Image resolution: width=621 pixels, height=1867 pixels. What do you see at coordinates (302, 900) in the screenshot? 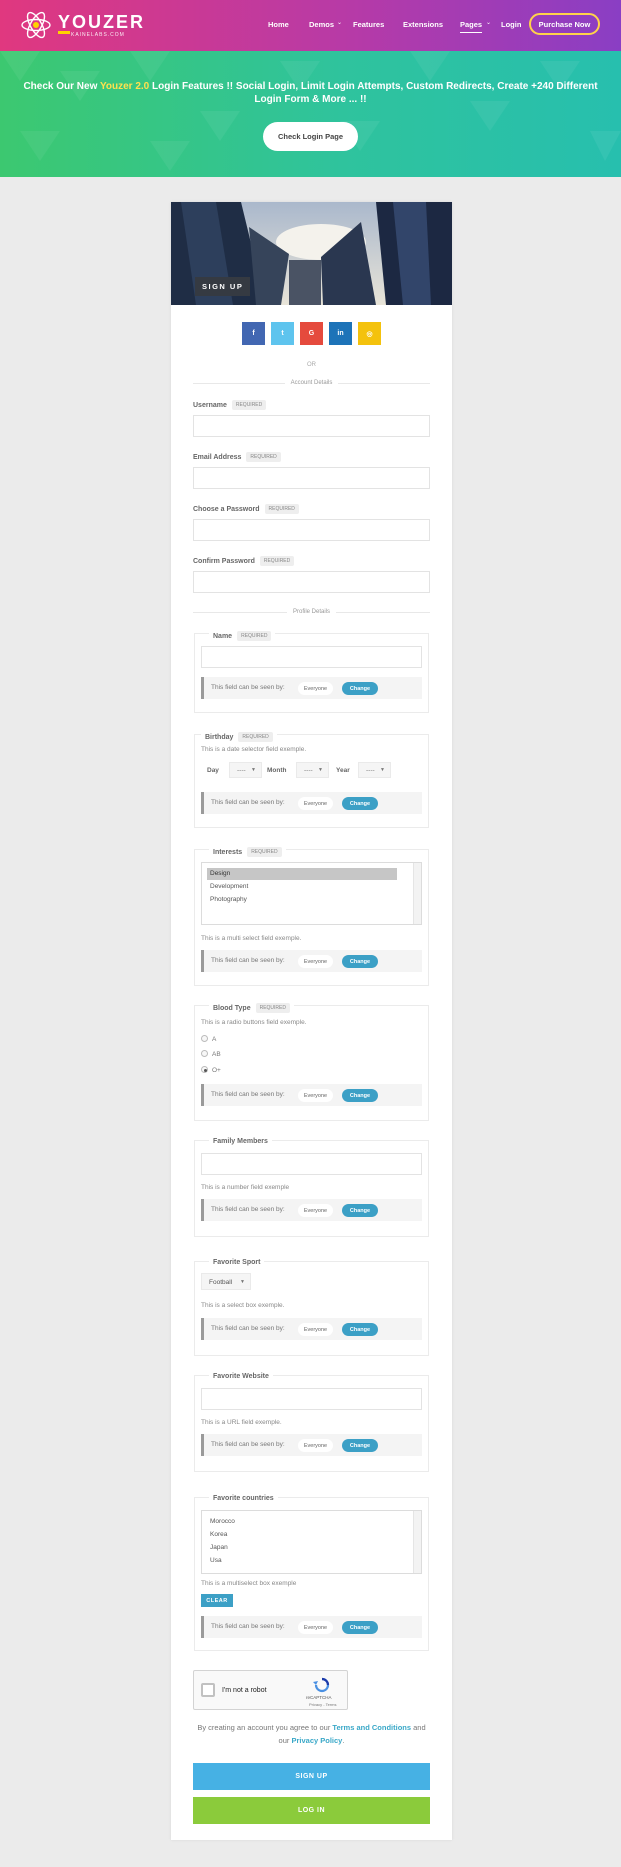
I see `interests-option: Photography` at bounding box center [302, 900].